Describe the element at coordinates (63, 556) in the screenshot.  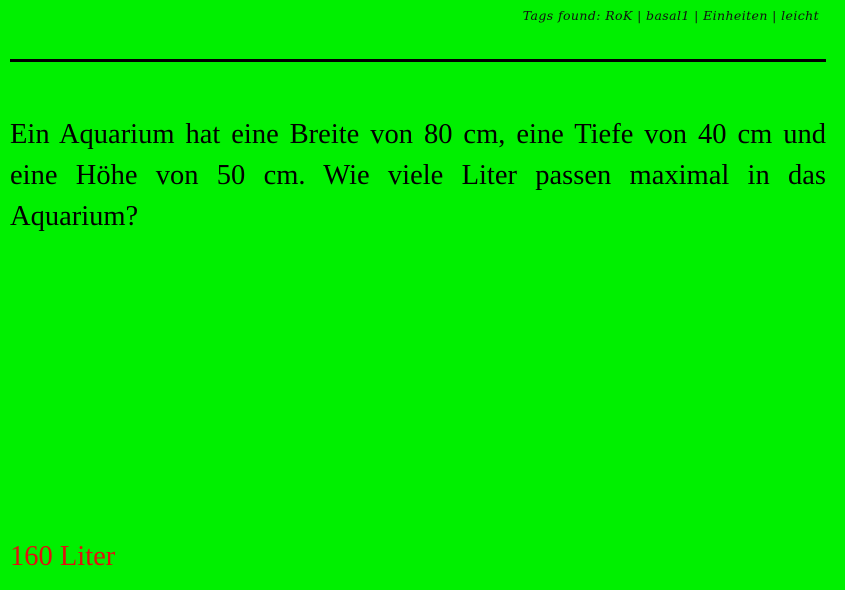
I see `answer-text: 160 Liter` at that location.